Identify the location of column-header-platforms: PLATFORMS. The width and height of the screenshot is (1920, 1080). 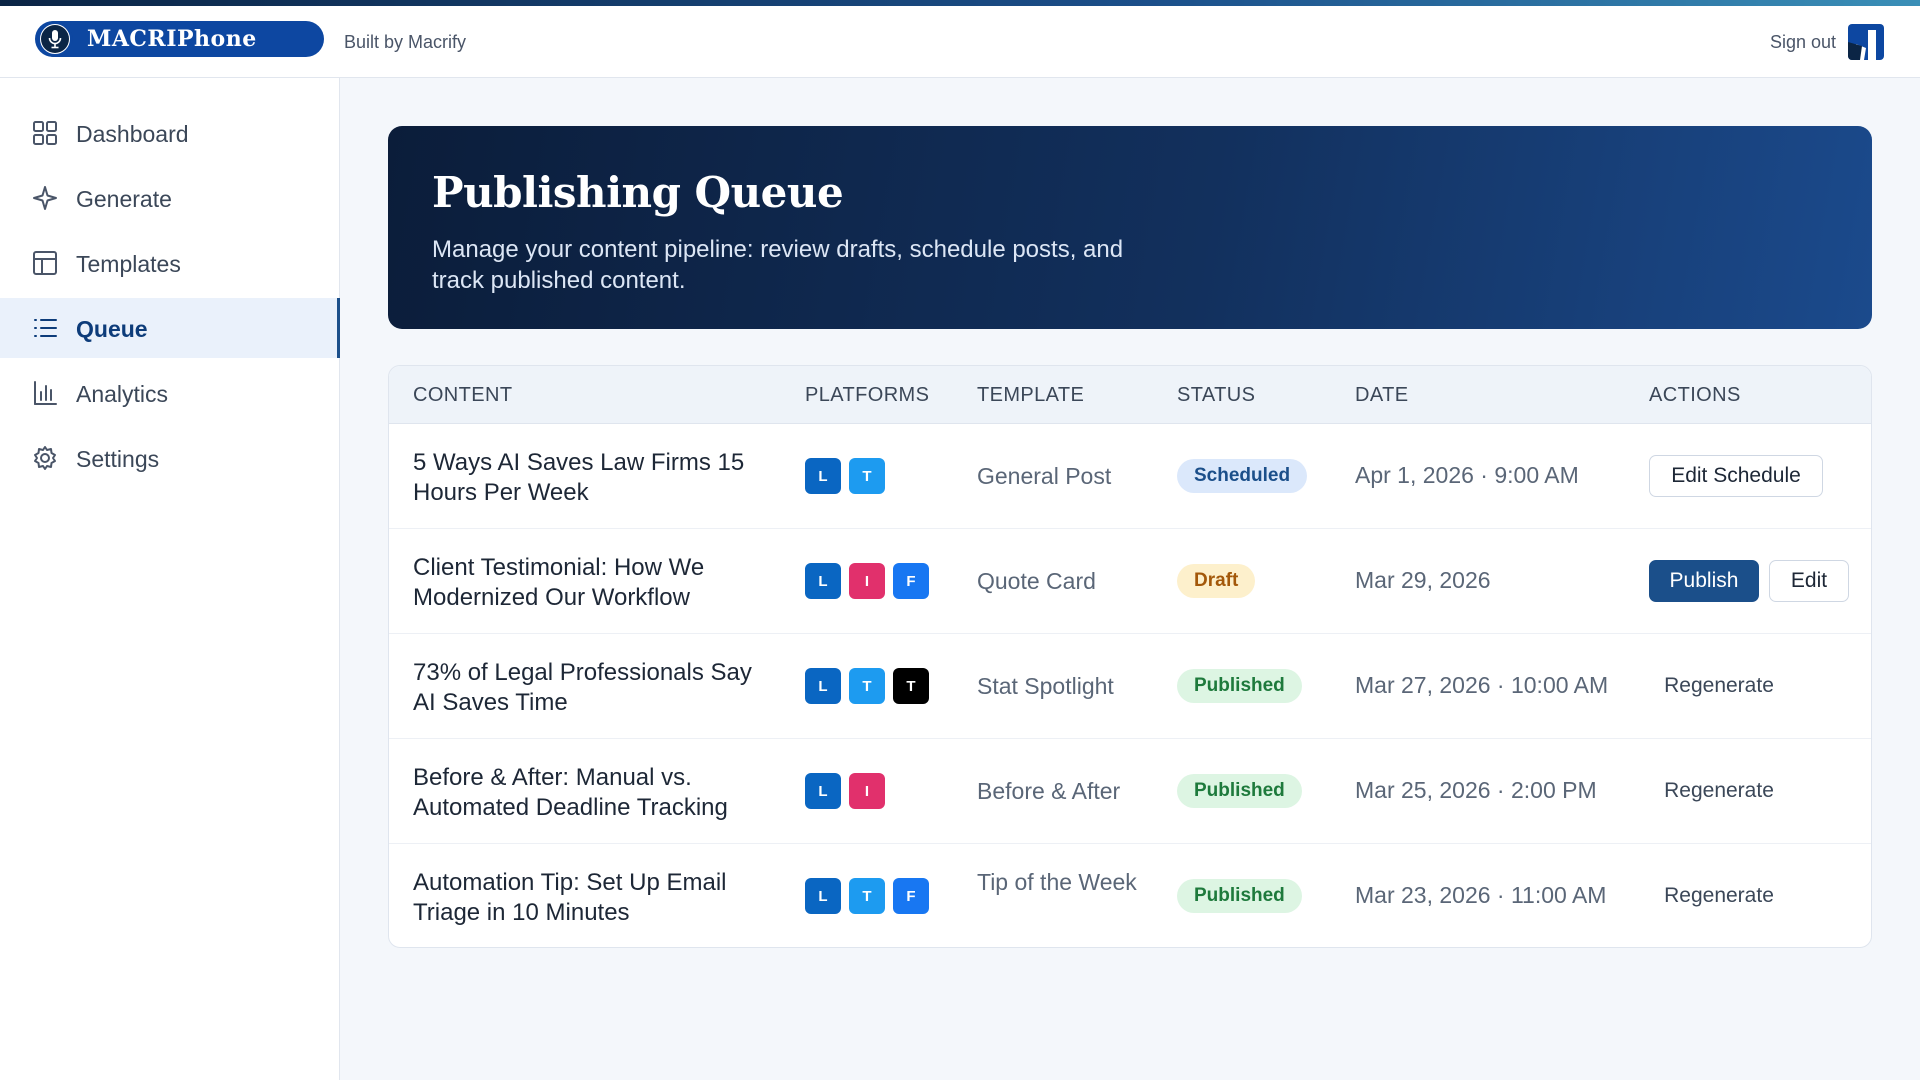
(867, 395).